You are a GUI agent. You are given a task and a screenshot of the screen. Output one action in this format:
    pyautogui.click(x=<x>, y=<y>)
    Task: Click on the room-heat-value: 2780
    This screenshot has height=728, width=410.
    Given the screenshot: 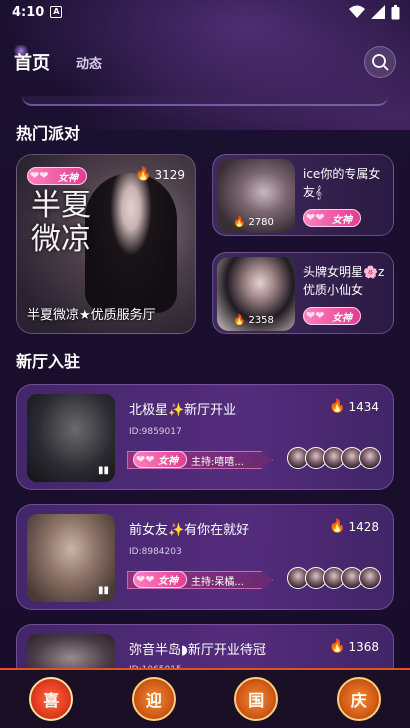 What is the action you would take?
    pyautogui.click(x=261, y=222)
    